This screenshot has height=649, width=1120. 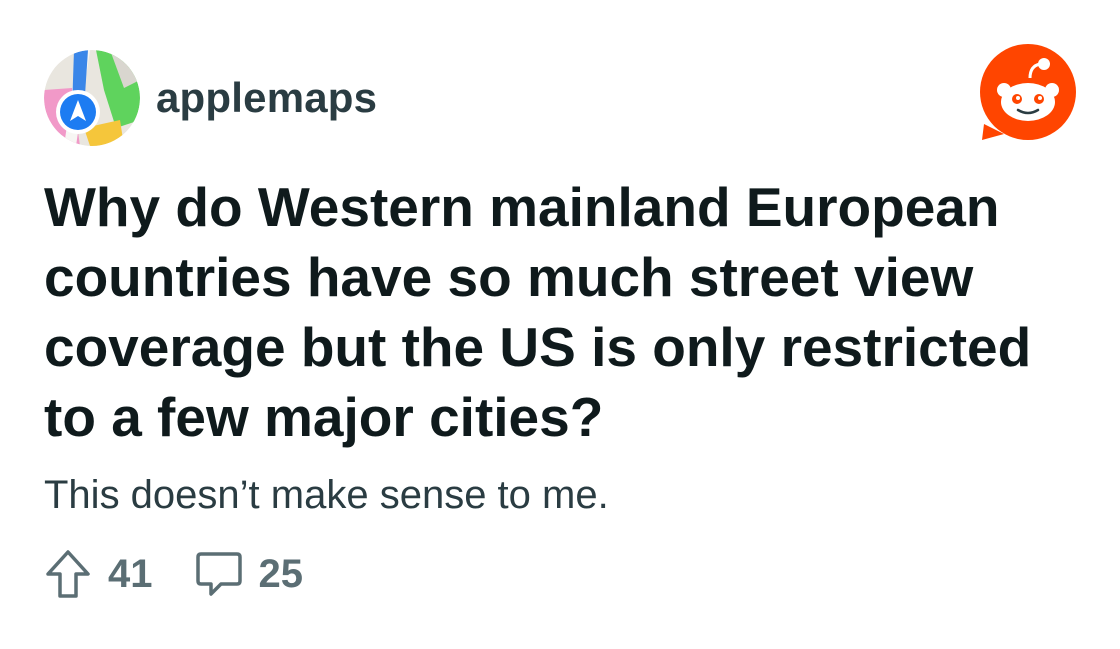 I want to click on upvote-count: 41, so click(x=130, y=573).